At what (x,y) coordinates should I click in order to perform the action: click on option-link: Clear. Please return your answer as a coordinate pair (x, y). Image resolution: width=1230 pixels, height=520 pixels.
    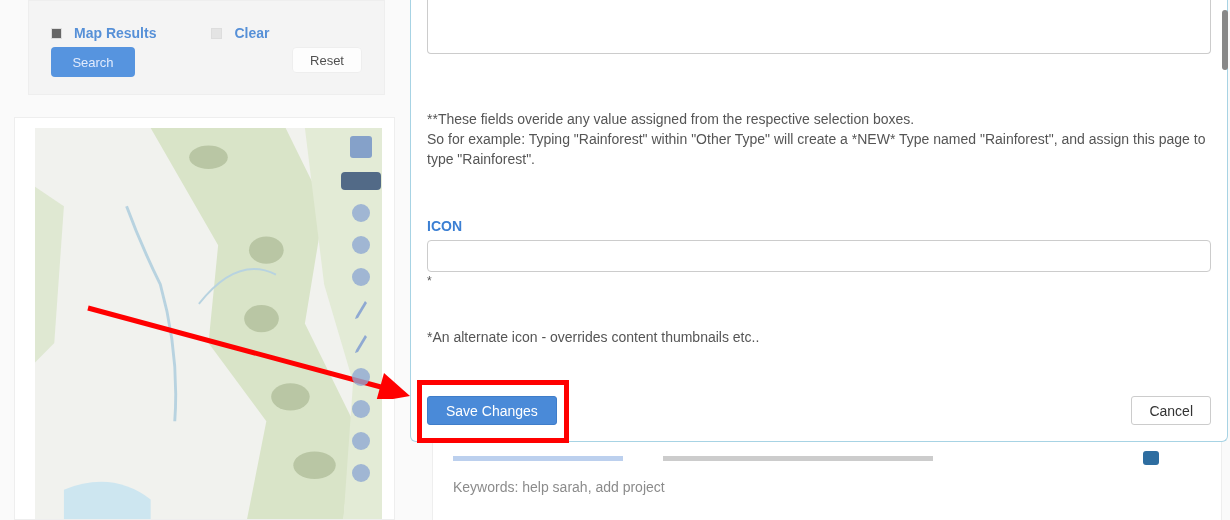
    Looking at the image, I should click on (252, 33).